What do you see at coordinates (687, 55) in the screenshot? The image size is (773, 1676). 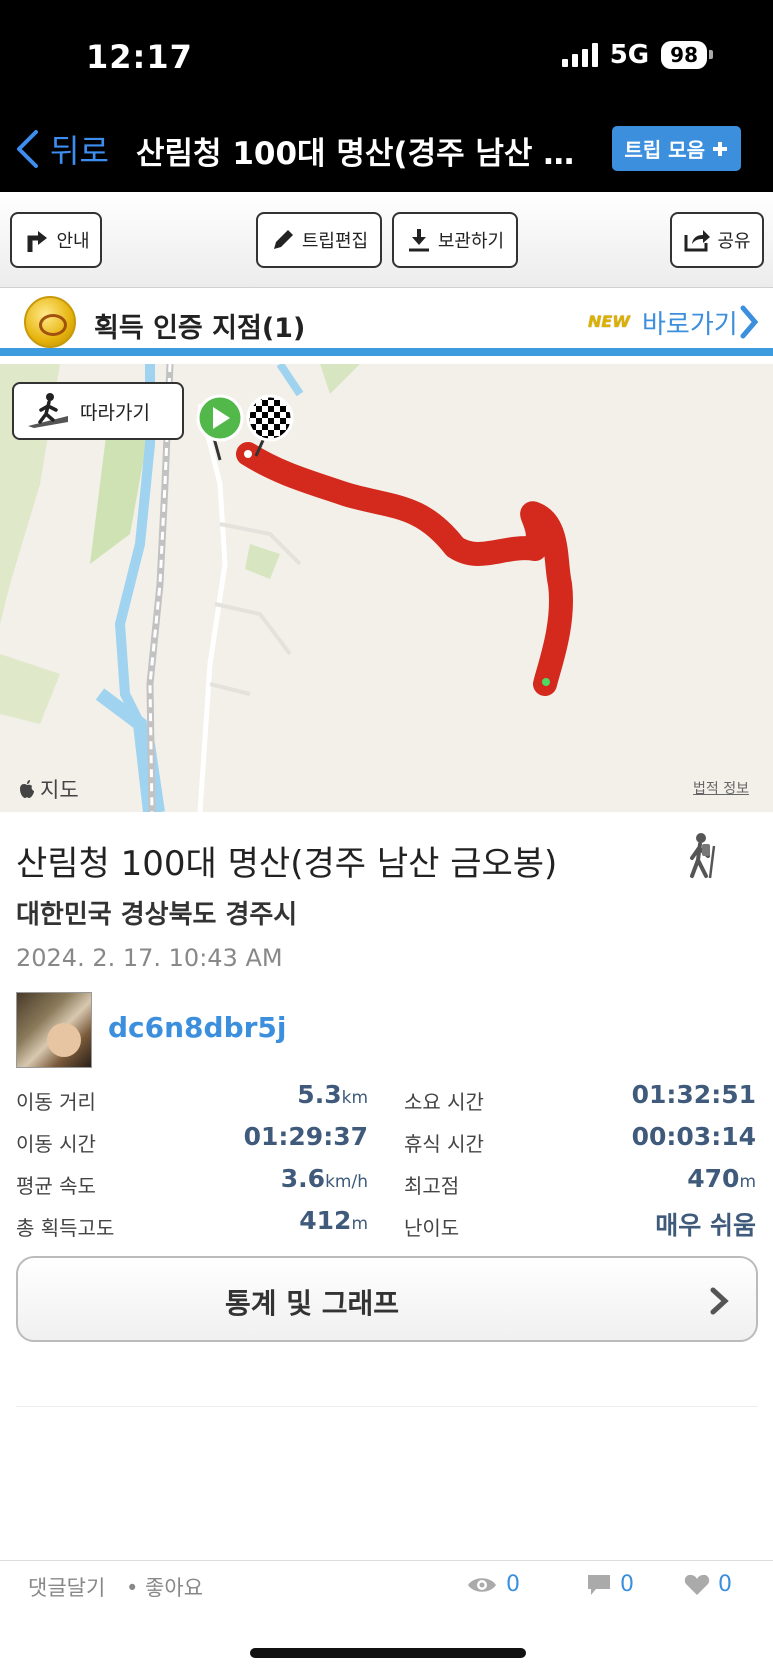 I see `battery-icon: 98` at bounding box center [687, 55].